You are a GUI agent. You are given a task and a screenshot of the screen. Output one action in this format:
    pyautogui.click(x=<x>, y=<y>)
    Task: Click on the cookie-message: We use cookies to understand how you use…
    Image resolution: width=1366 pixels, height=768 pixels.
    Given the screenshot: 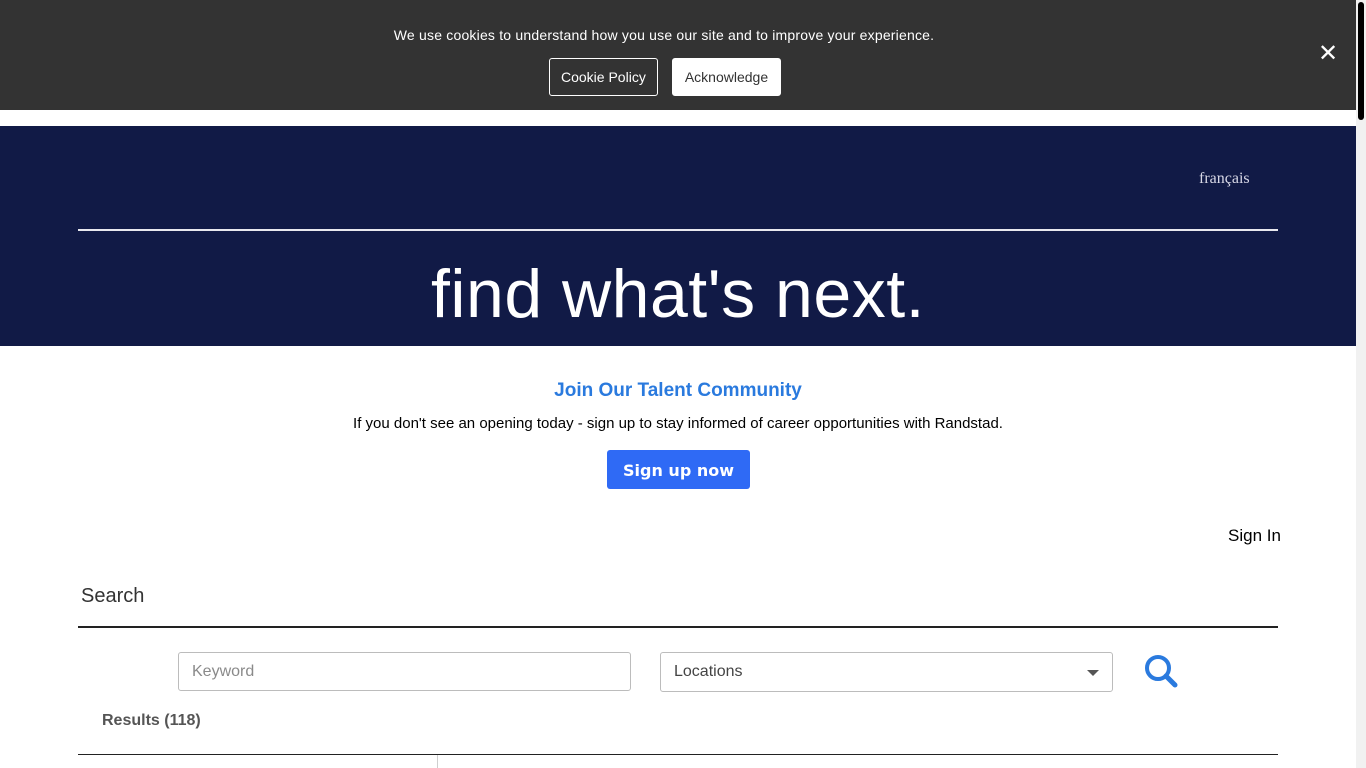 What is the action you would take?
    pyautogui.click(x=664, y=35)
    